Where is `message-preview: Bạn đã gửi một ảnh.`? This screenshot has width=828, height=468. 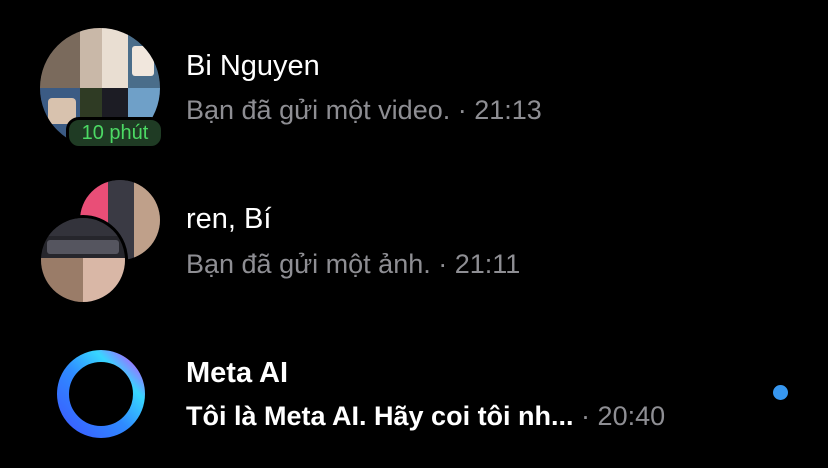
message-preview: Bạn đã gửi một ảnh. is located at coordinates (308, 264).